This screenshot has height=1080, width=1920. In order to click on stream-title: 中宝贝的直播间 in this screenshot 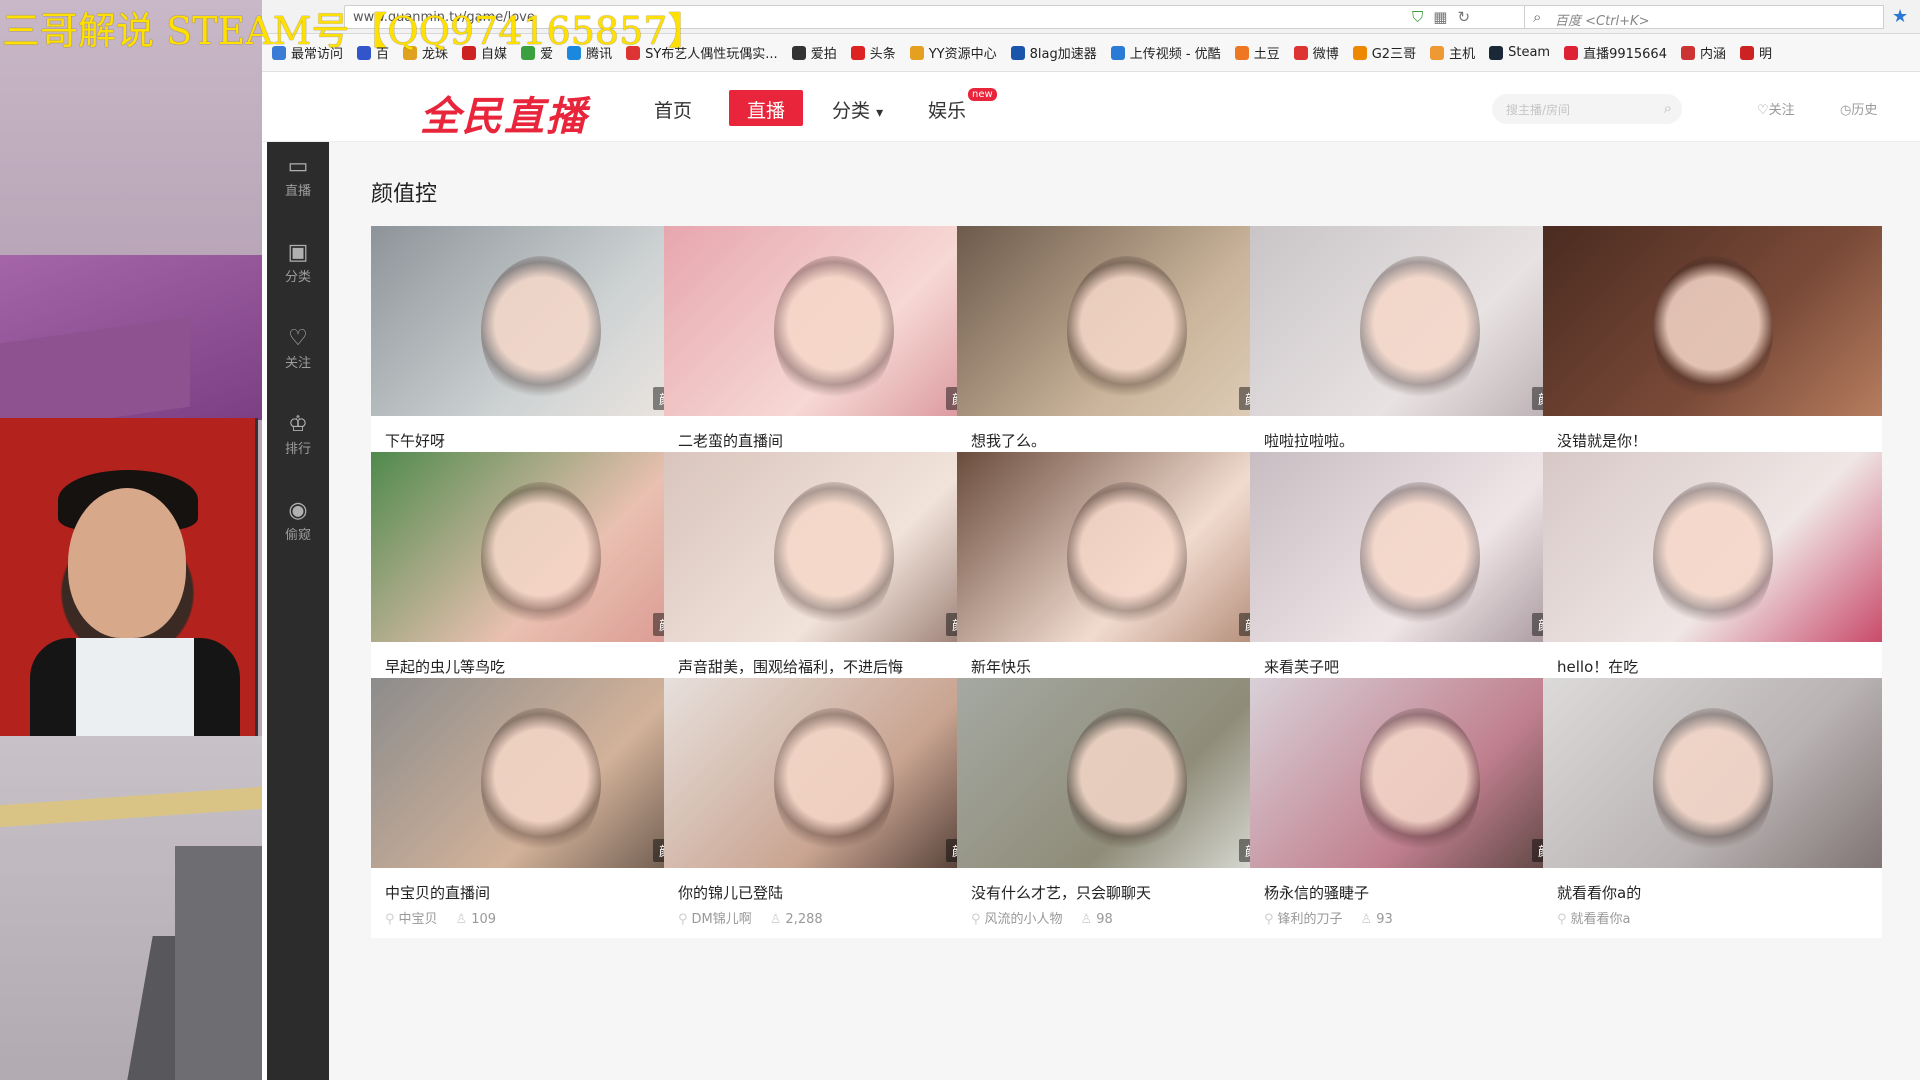, I will do `click(544, 892)`.